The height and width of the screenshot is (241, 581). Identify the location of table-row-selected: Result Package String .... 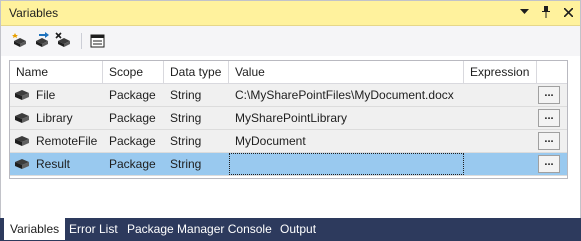
(288, 164).